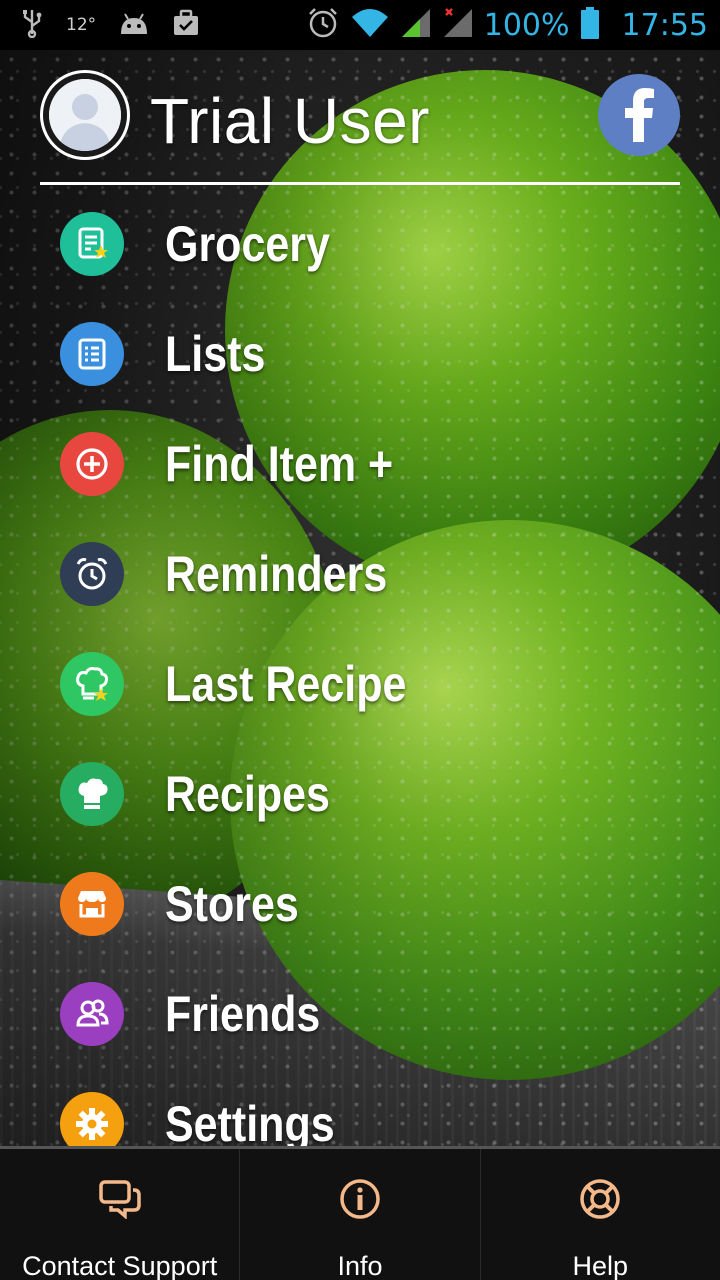 This screenshot has width=720, height=1280. I want to click on temperature-text: 12°, so click(81, 25).